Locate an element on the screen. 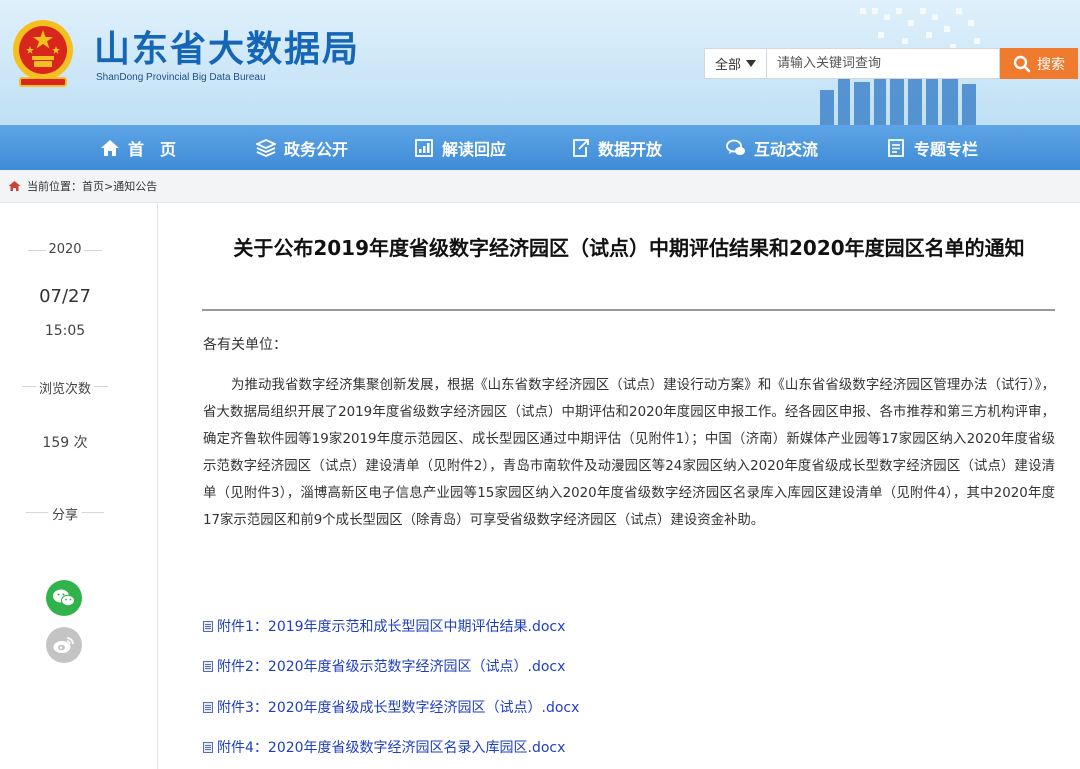 The width and height of the screenshot is (1080, 769). nav-item-interpretation: 解读回应 is located at coordinates (460, 147).